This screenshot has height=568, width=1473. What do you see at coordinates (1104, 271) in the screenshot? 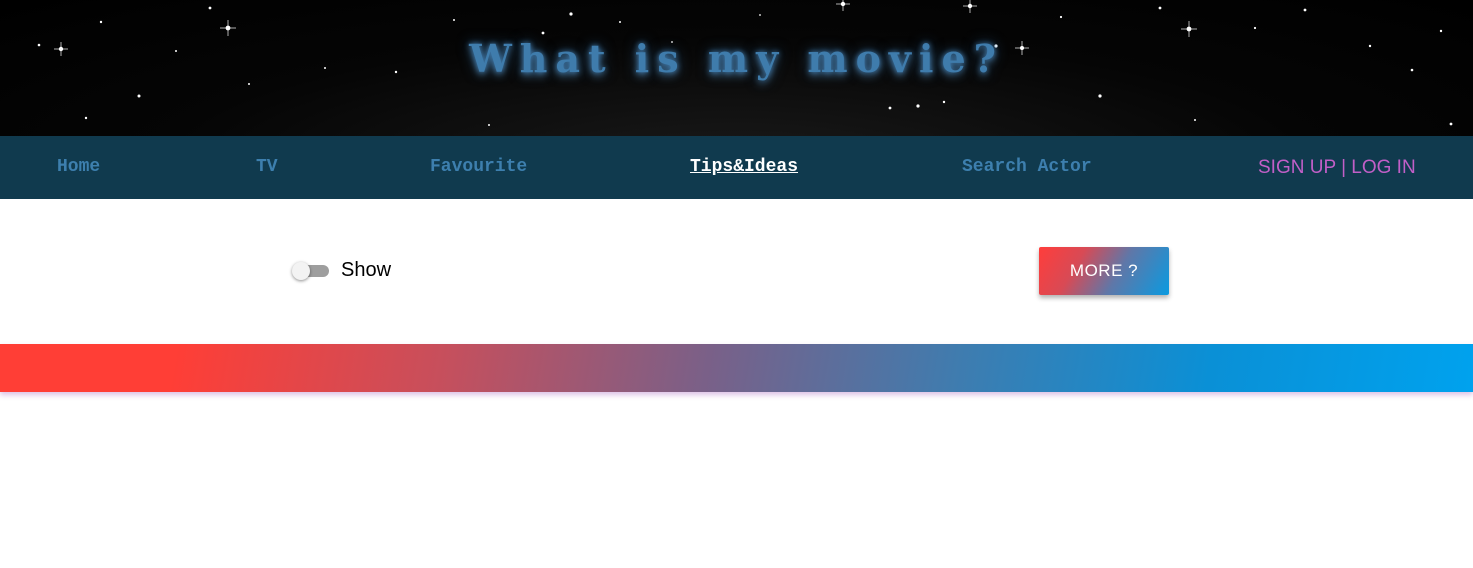
I see `more-button: MORE ?` at bounding box center [1104, 271].